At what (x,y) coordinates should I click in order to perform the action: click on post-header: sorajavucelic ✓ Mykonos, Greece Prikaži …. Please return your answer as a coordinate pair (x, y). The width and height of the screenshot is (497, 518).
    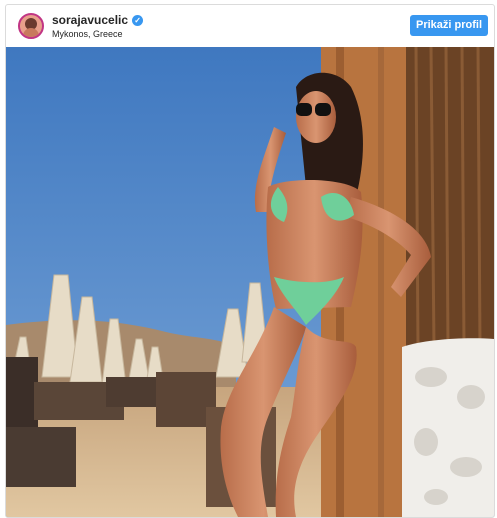
    Looking at the image, I should click on (250, 26).